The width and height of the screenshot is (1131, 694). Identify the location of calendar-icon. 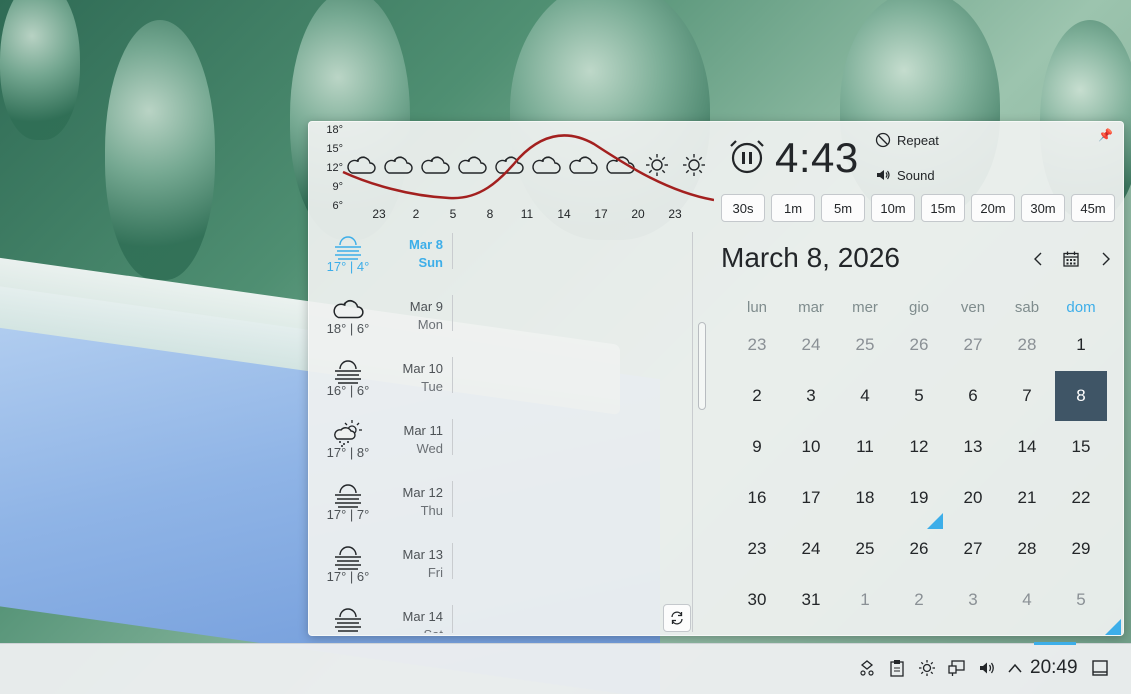
(1071, 259).